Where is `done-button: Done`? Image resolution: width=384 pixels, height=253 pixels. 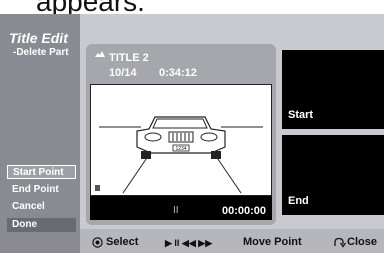 done-button: Done is located at coordinates (41, 225).